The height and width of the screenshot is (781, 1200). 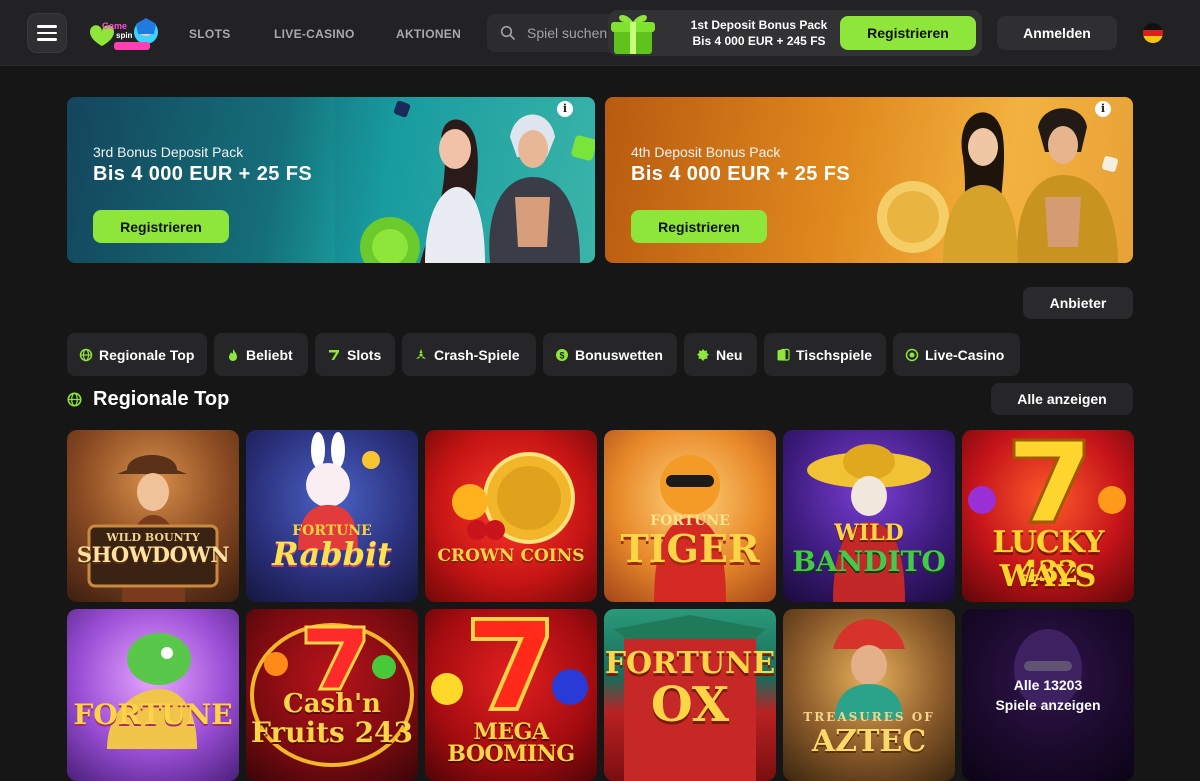 I want to click on game-title-line2: TIGER, so click(x=690, y=548).